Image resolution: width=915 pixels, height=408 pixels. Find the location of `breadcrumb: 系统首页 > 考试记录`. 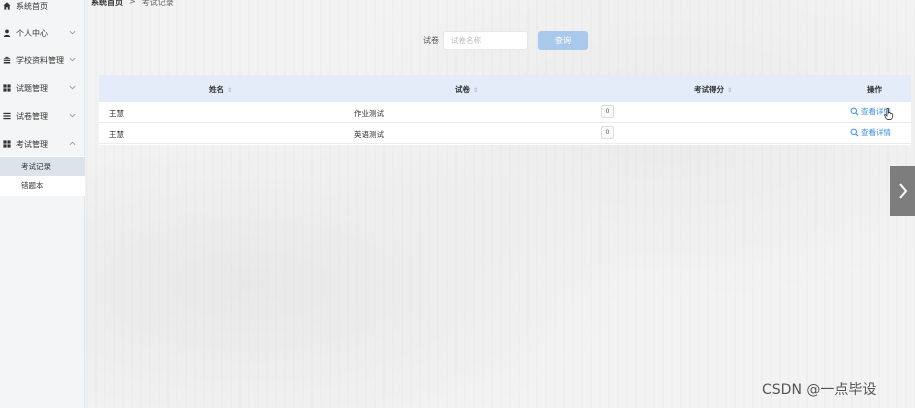

breadcrumb: 系统首页 > 考试记录 is located at coordinates (132, 4).